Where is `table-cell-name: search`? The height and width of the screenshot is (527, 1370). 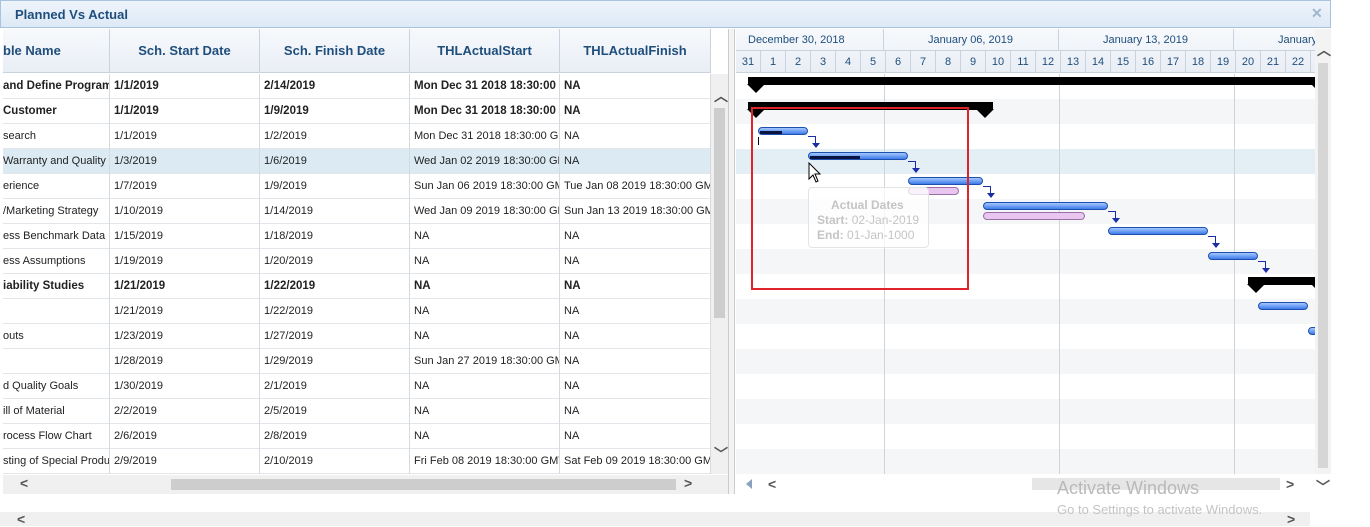 table-cell-name: search is located at coordinates (56, 136).